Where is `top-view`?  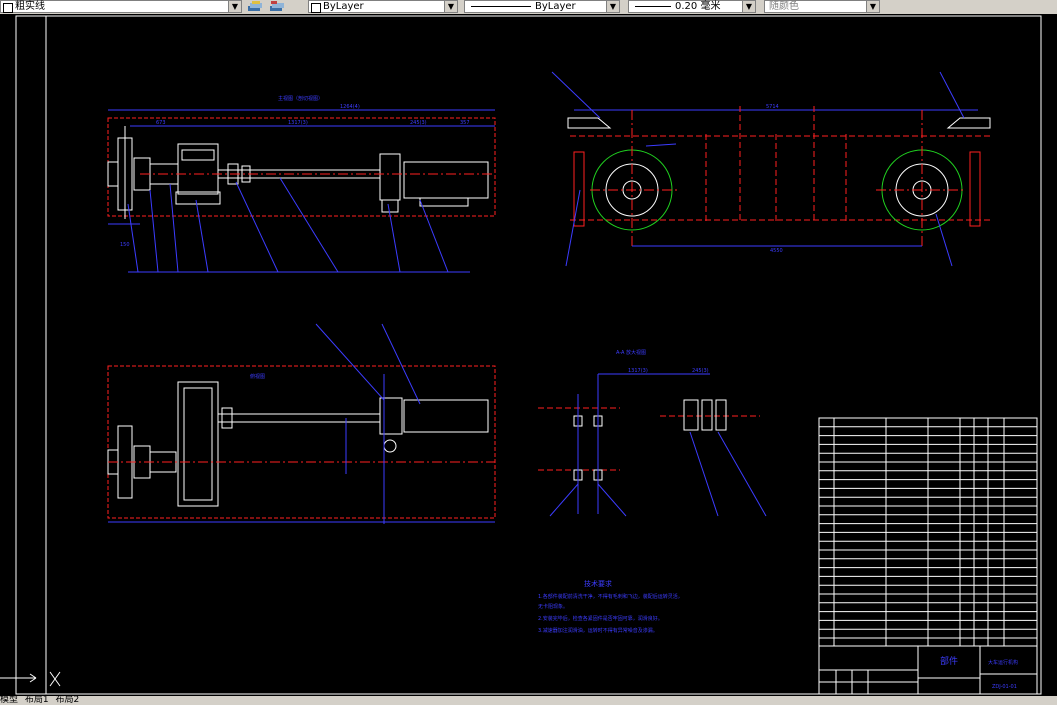
top-view is located at coordinates (301, 423).